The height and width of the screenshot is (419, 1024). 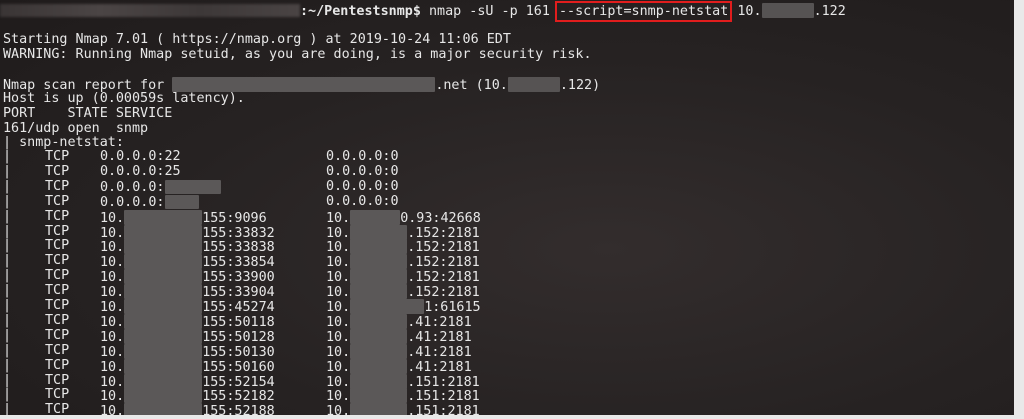 What do you see at coordinates (503, 366) in the screenshot?
I see `netstat-row: | TCP 10. 155:50160 10. .41:2181` at bounding box center [503, 366].